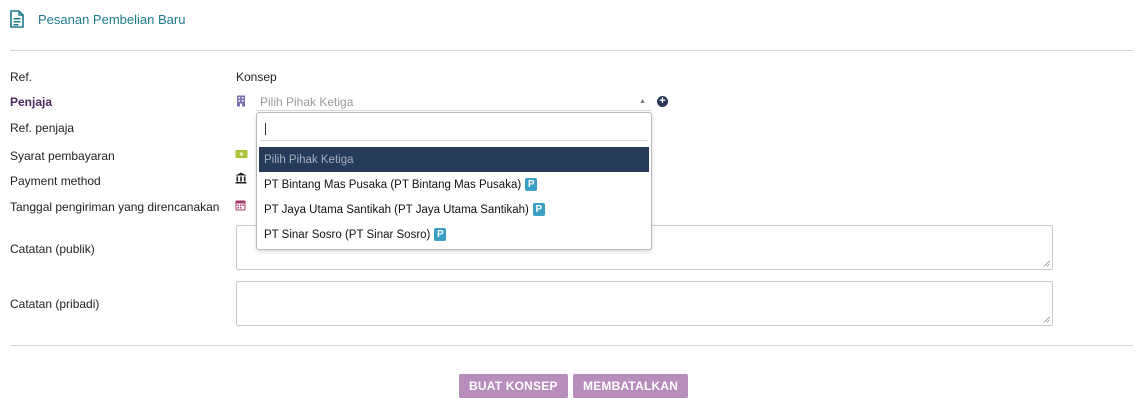  What do you see at coordinates (571, 50) in the screenshot?
I see `header-divider` at bounding box center [571, 50].